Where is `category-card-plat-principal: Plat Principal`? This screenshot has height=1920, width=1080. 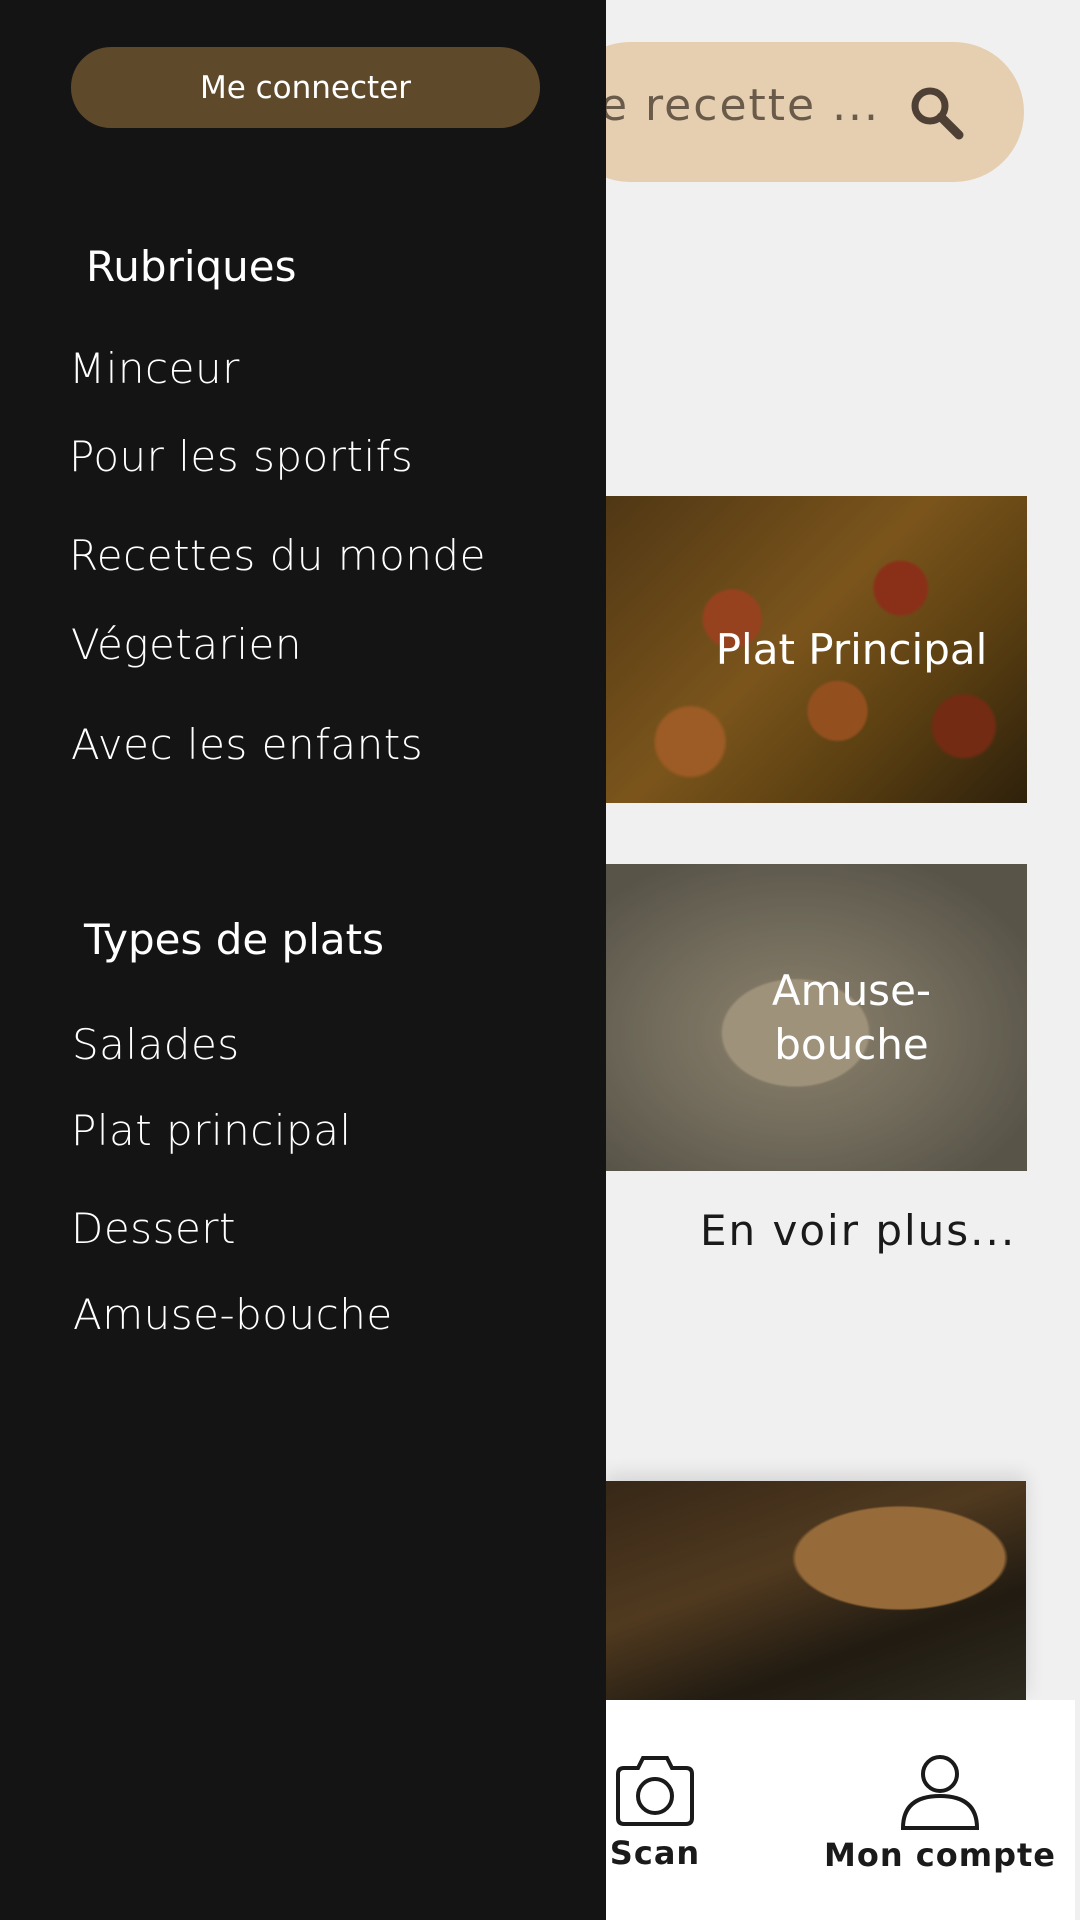
category-card-plat-principal: Plat Principal is located at coordinates (816, 649).